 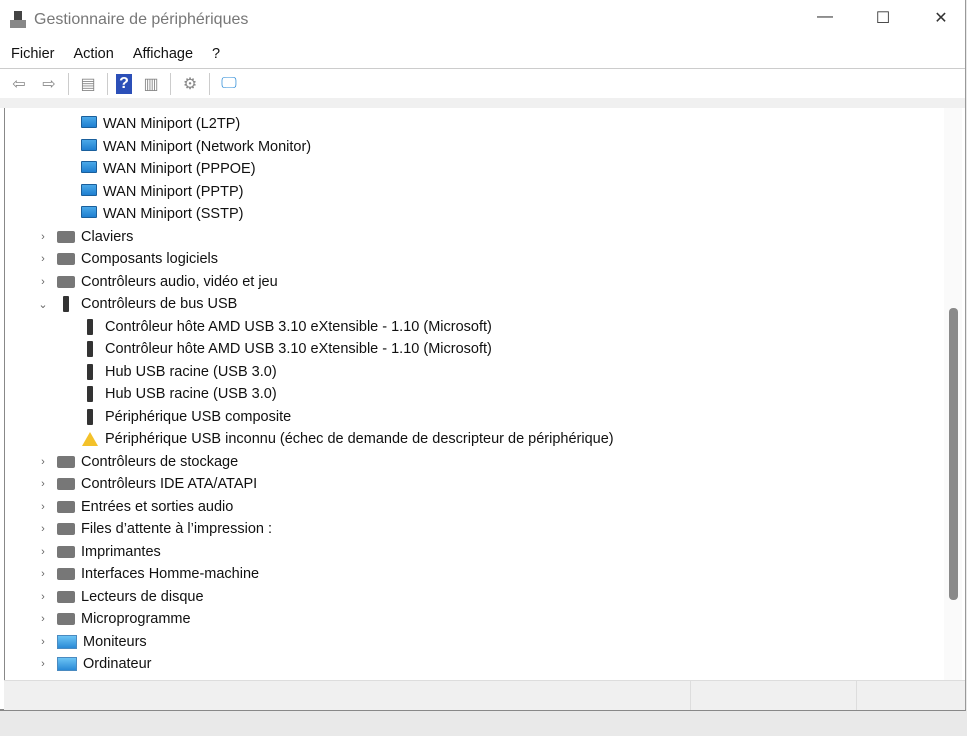 I want to click on tree-item: › Entrées et sorties audio, so click(x=137, y=507).